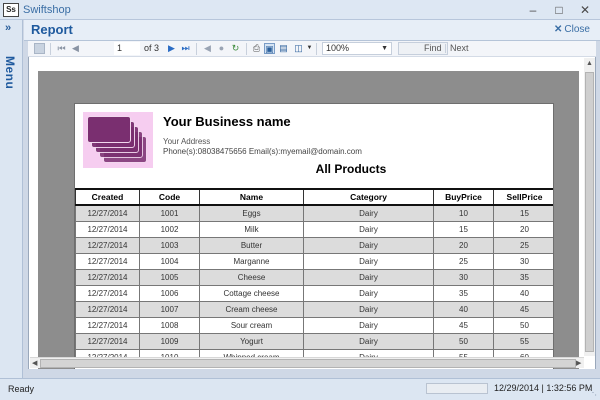 The width and height of the screenshot is (600, 400). I want to click on page-setup-icon: ▤, so click(283, 48).